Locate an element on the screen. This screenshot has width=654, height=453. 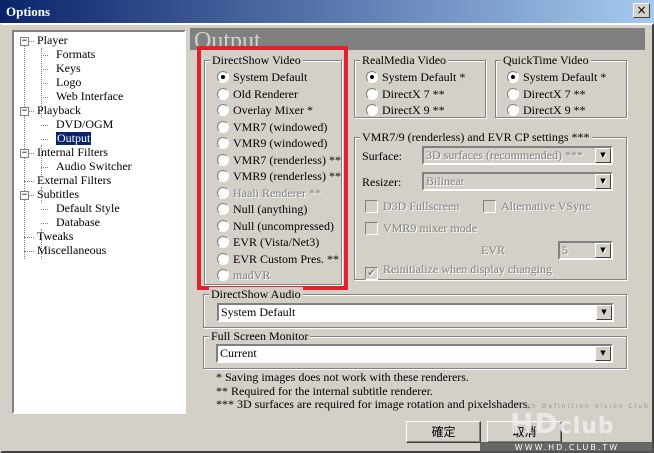
ok-button: 確定 is located at coordinates (443, 432).